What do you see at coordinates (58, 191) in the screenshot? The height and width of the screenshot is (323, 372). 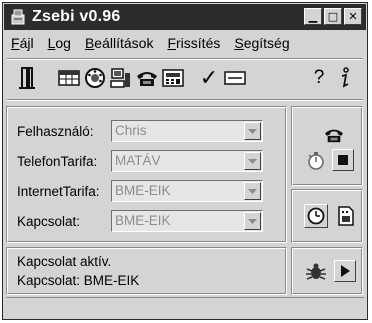 I see `internet-tariff-label: InternetTarifa:` at bounding box center [58, 191].